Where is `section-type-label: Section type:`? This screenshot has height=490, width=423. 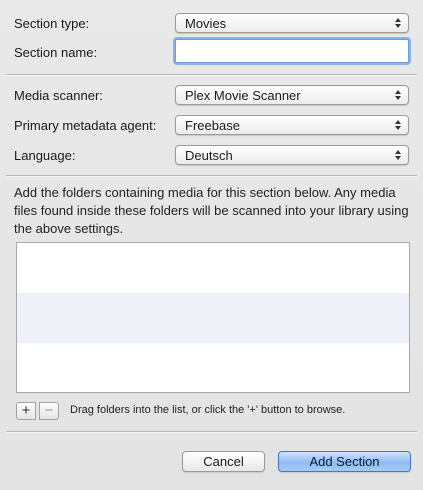 section-type-label: Section type: is located at coordinates (52, 23).